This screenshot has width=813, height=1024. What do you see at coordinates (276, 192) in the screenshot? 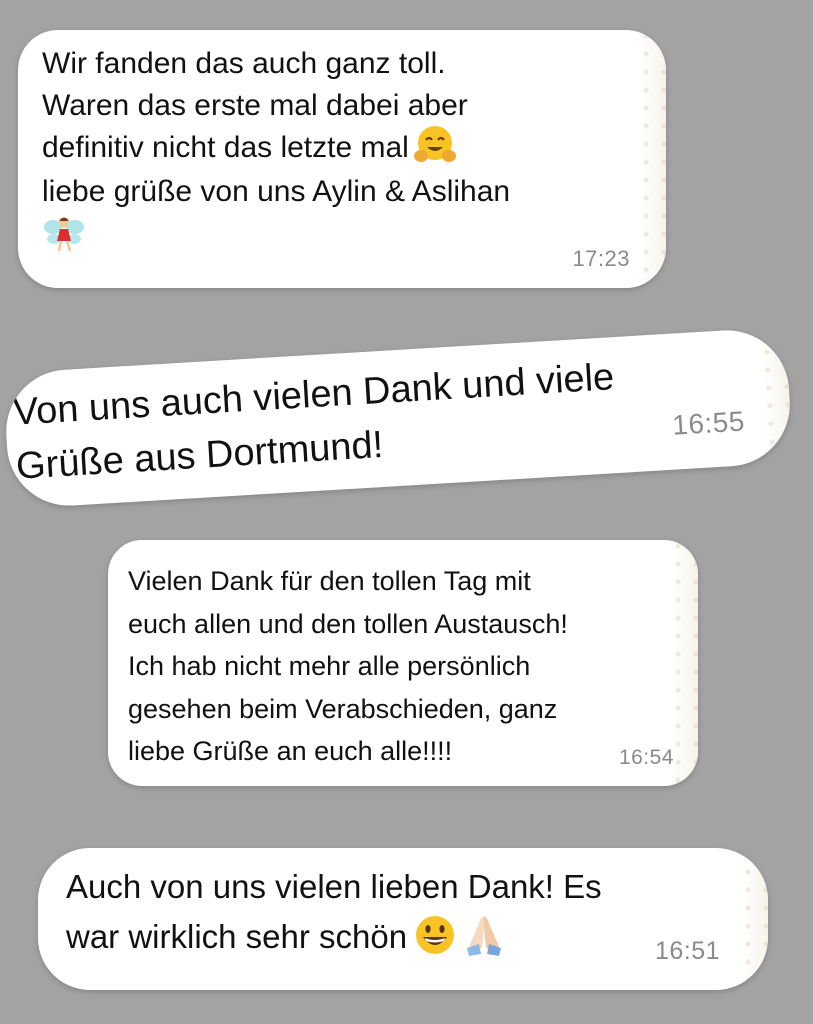
I see `message-text-part: liebe grüße von uns Aylin & Aslihan` at bounding box center [276, 192].